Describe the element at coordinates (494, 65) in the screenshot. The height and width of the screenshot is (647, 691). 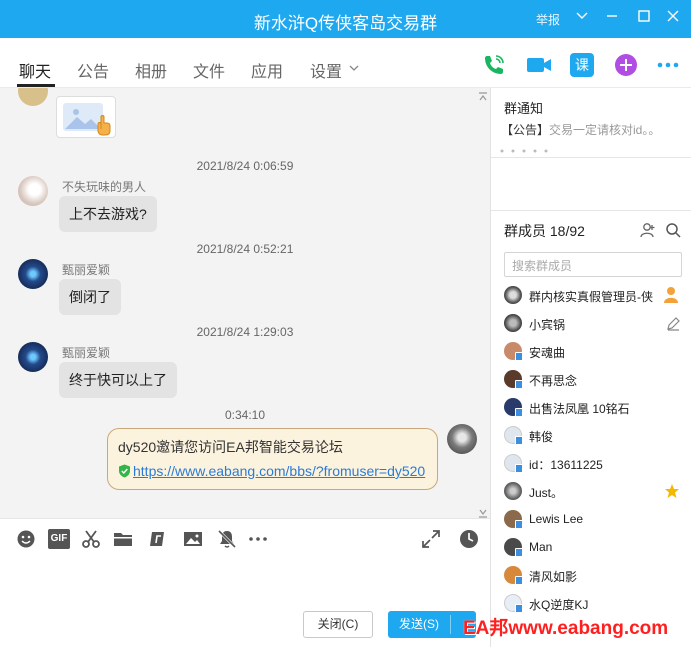
I see `phone-call-icon` at that location.